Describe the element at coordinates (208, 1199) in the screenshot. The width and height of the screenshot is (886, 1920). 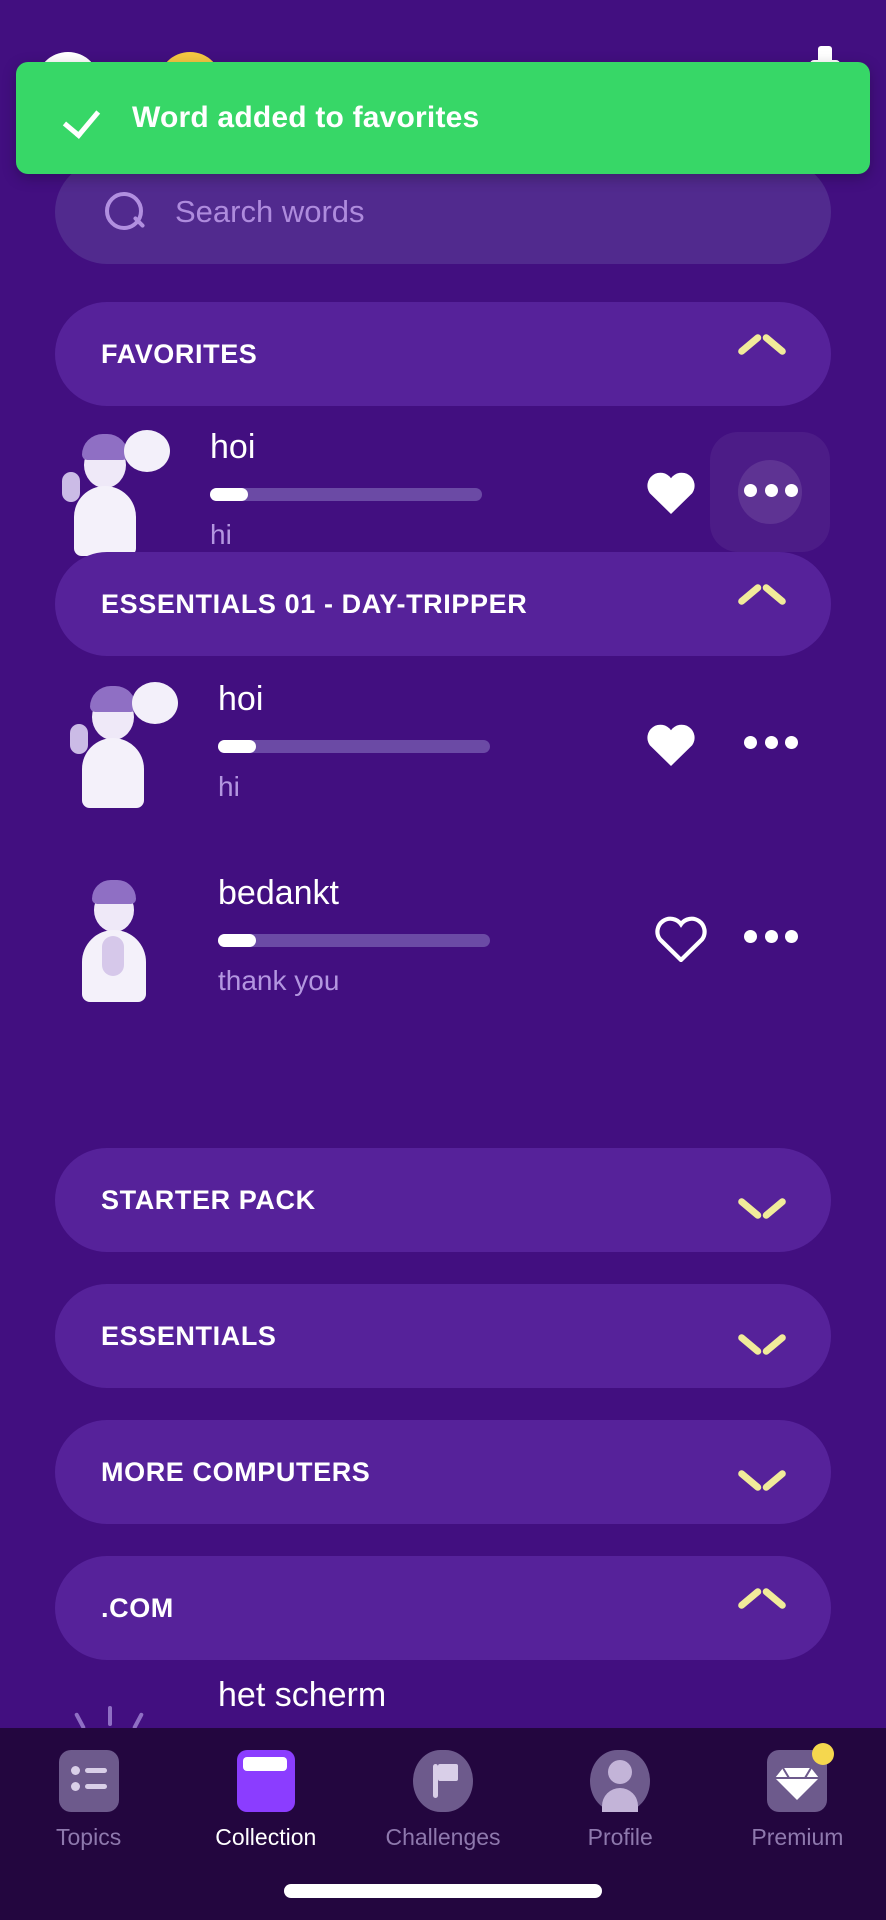
I see `section-title: STARTER PACK` at that location.